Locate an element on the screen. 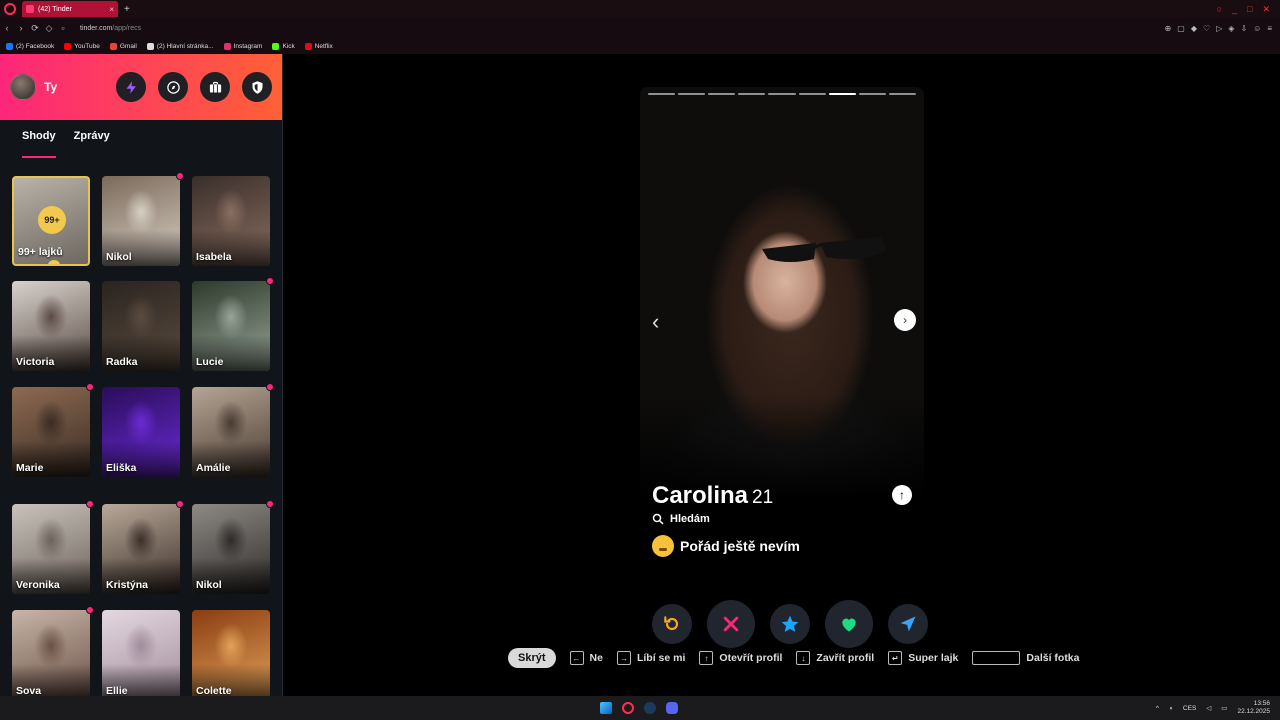 Image resolution: width=1280 pixels, height=720 pixels. super-like-button is located at coordinates (790, 624).